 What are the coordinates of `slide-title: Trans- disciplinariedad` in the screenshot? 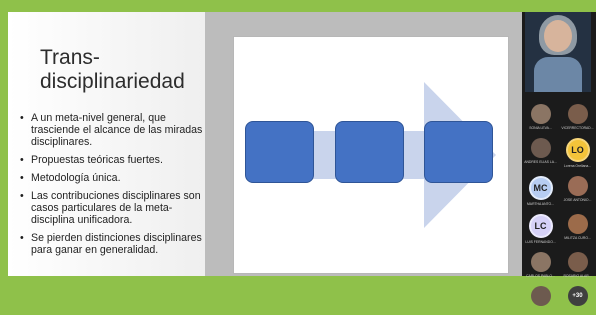 It's located at (112, 69).